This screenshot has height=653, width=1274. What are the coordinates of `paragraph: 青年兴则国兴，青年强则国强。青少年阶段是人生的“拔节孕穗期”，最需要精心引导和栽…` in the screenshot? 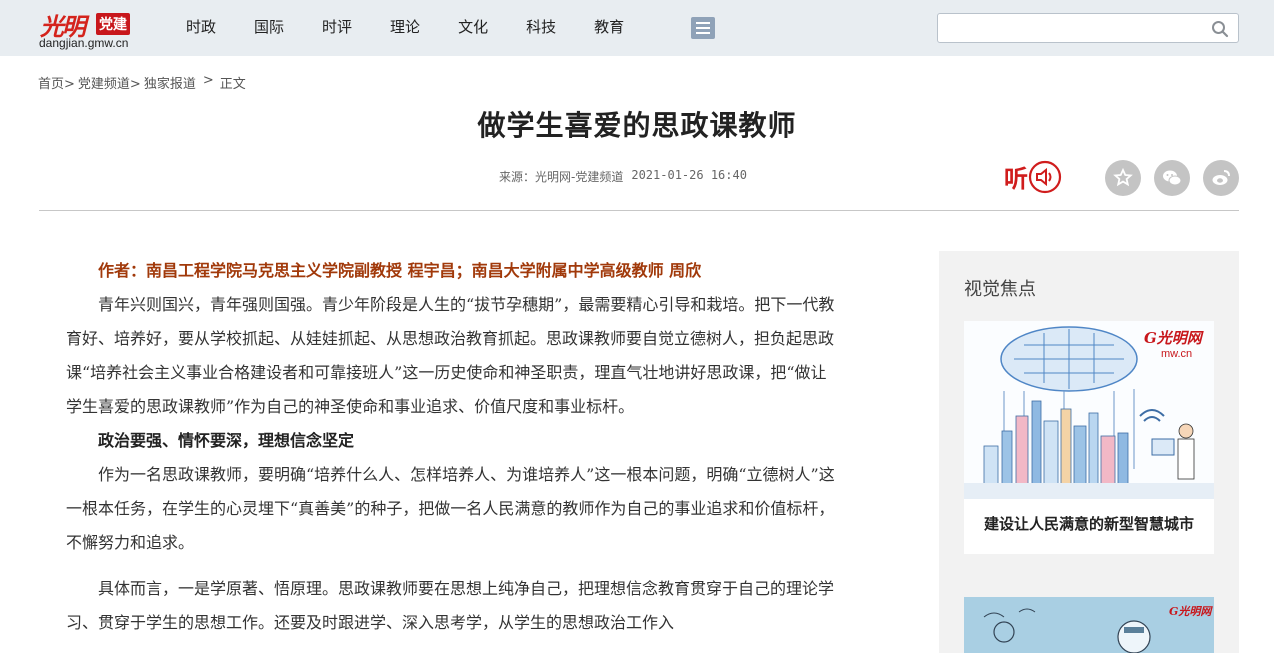 It's located at (450, 355).